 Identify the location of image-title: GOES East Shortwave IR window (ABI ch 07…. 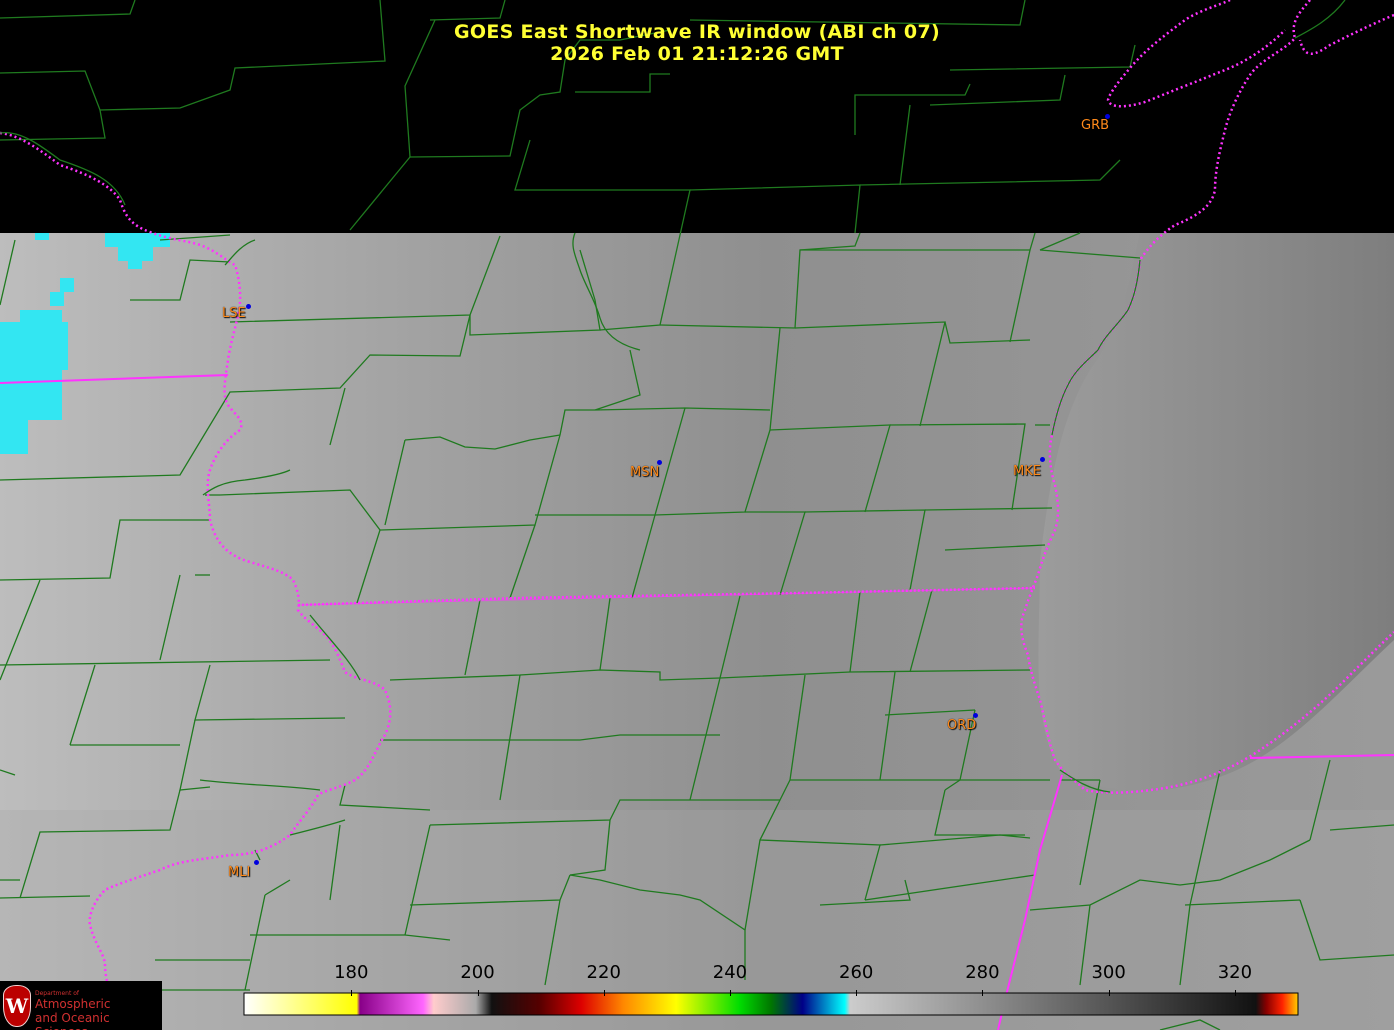
(697, 32).